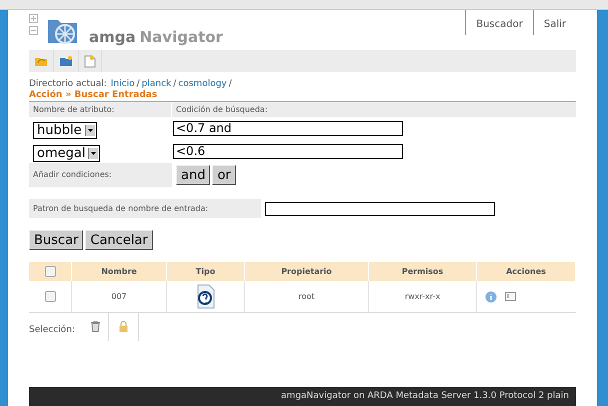 Image resolution: width=608 pixels, height=406 pixels. What do you see at coordinates (56, 240) in the screenshot?
I see `form-button: Buscar` at bounding box center [56, 240].